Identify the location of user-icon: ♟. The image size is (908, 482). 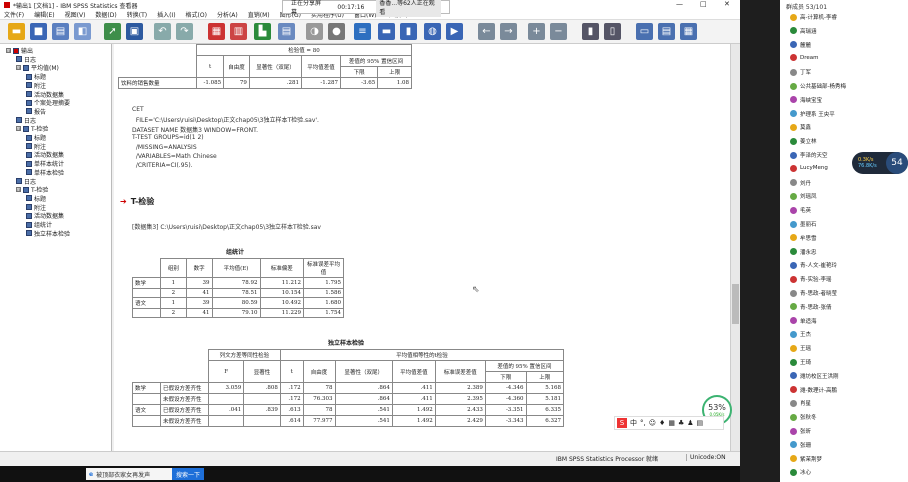
(690, 423).